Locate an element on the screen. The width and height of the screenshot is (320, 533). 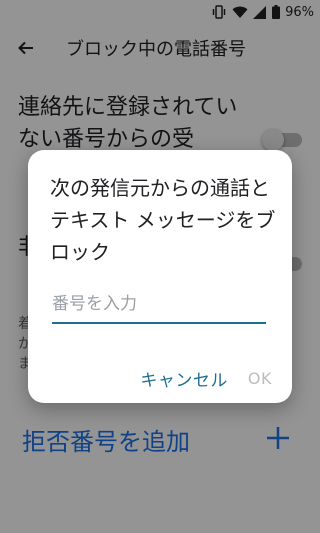
ok-button: OK is located at coordinates (260, 378).